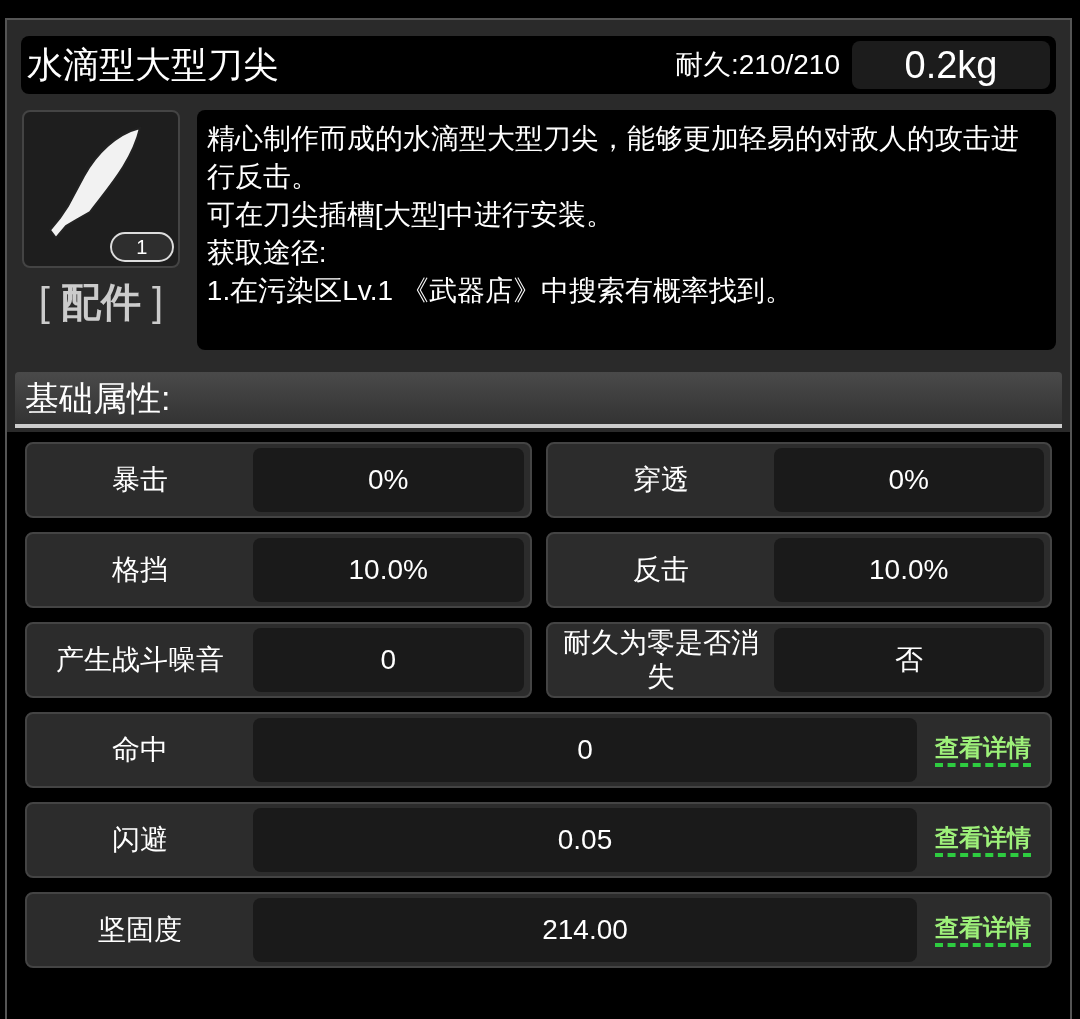  Describe the element at coordinates (613, 158) in the screenshot. I see `description-text: 精心制作而成的水滴型大型刀尖，能够更加轻易的对敌人的攻击进行反击。` at that location.